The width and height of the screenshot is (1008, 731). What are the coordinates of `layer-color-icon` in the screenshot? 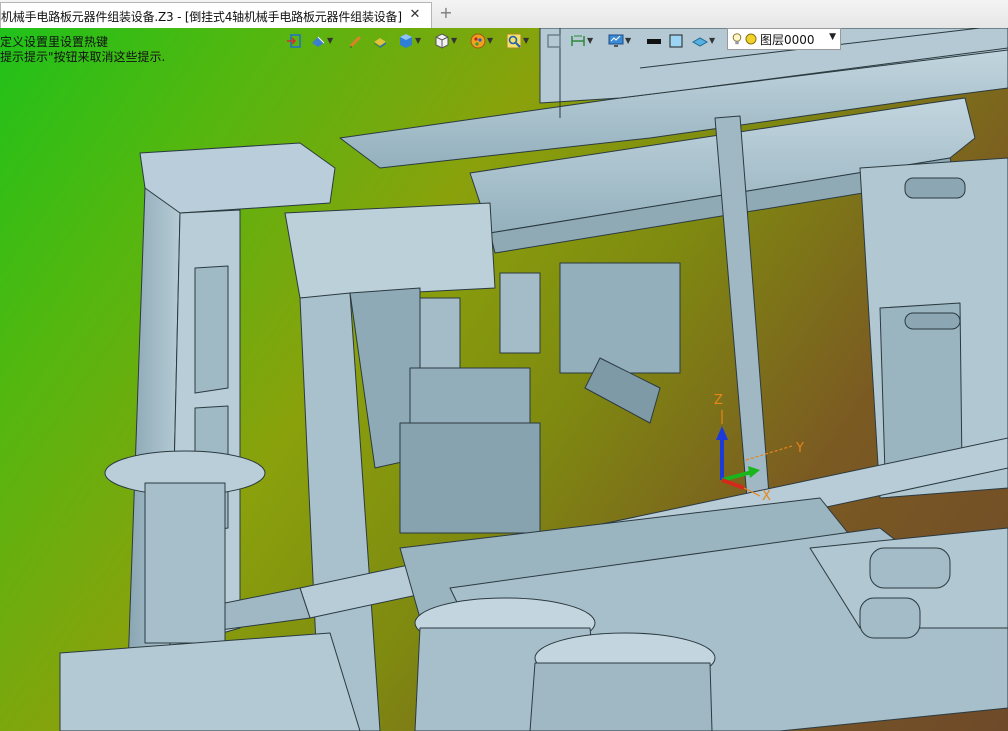 It's located at (751, 39).